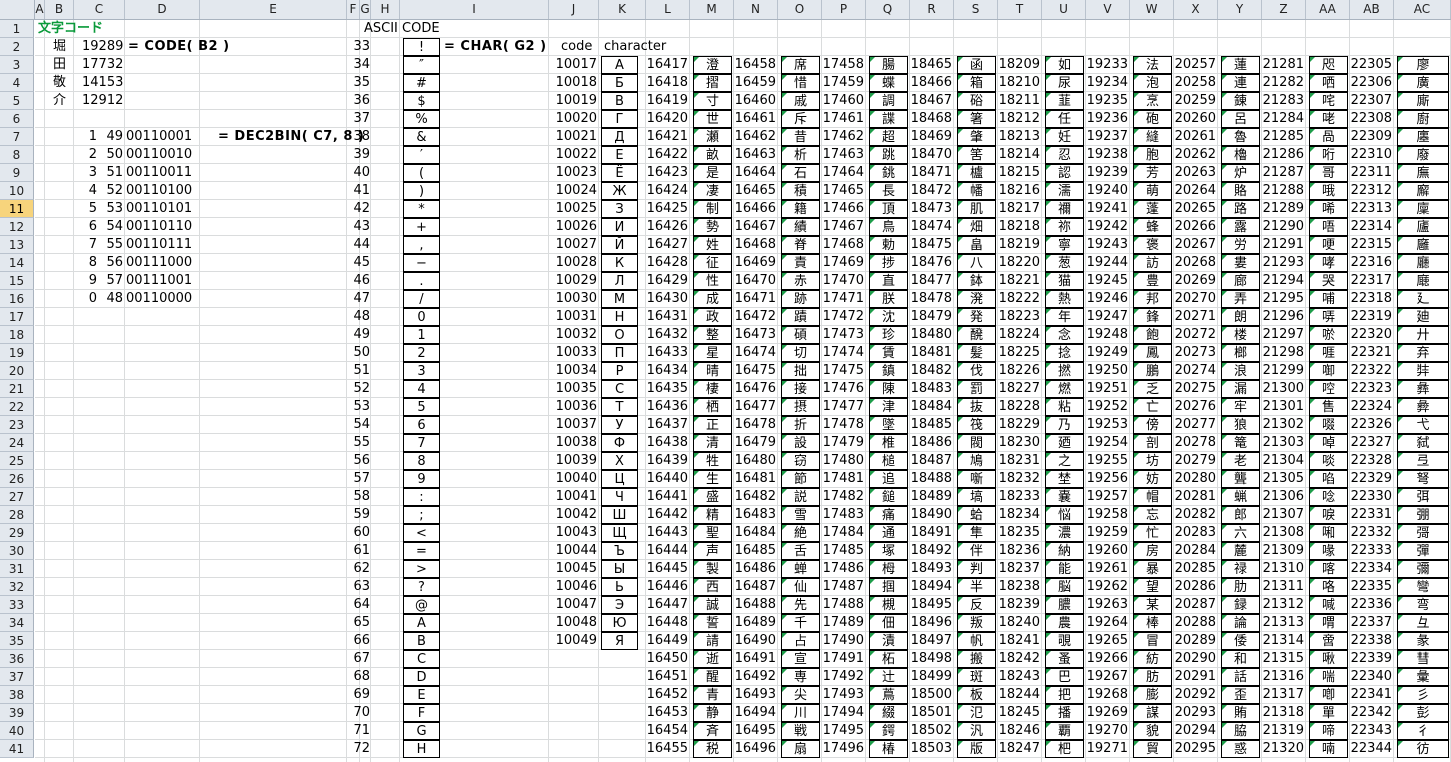 The image size is (1451, 762). What do you see at coordinates (1108, 623) in the screenshot?
I see `kanji-code-cell: 19264` at bounding box center [1108, 623].